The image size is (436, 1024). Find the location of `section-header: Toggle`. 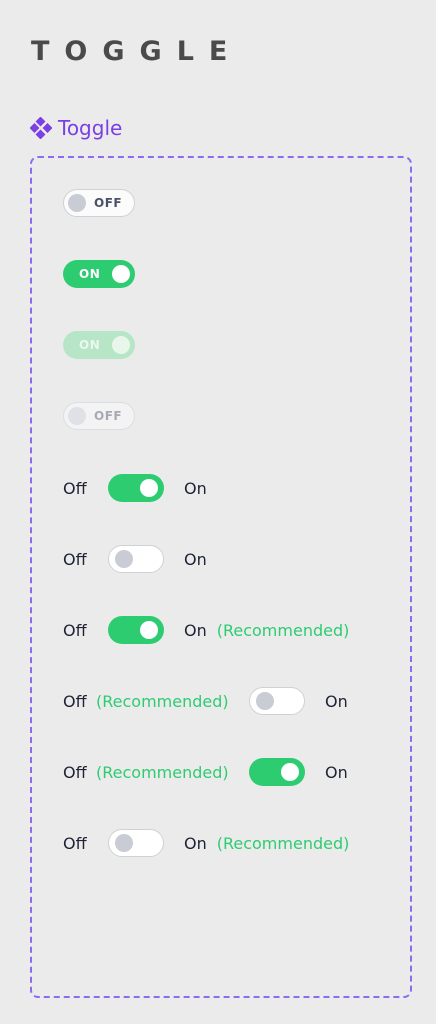

section-header: Toggle is located at coordinates (76, 128).